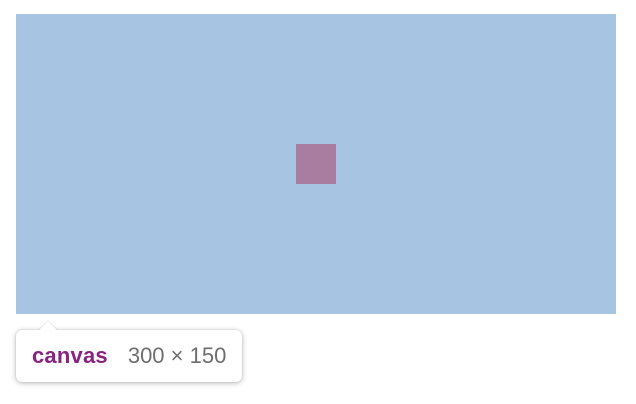 Image resolution: width=636 pixels, height=404 pixels. What do you see at coordinates (177, 355) in the screenshot?
I see `element-dimensions: 300 × 150` at bounding box center [177, 355].